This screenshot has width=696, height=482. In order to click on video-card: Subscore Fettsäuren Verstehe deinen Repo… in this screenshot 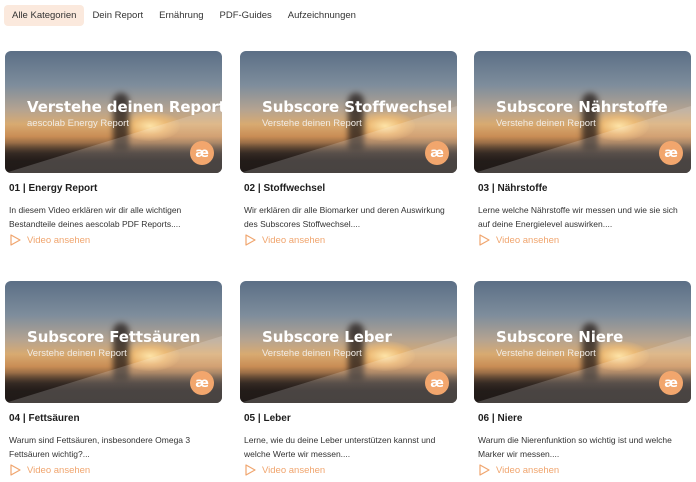, I will do `click(113, 378)`.